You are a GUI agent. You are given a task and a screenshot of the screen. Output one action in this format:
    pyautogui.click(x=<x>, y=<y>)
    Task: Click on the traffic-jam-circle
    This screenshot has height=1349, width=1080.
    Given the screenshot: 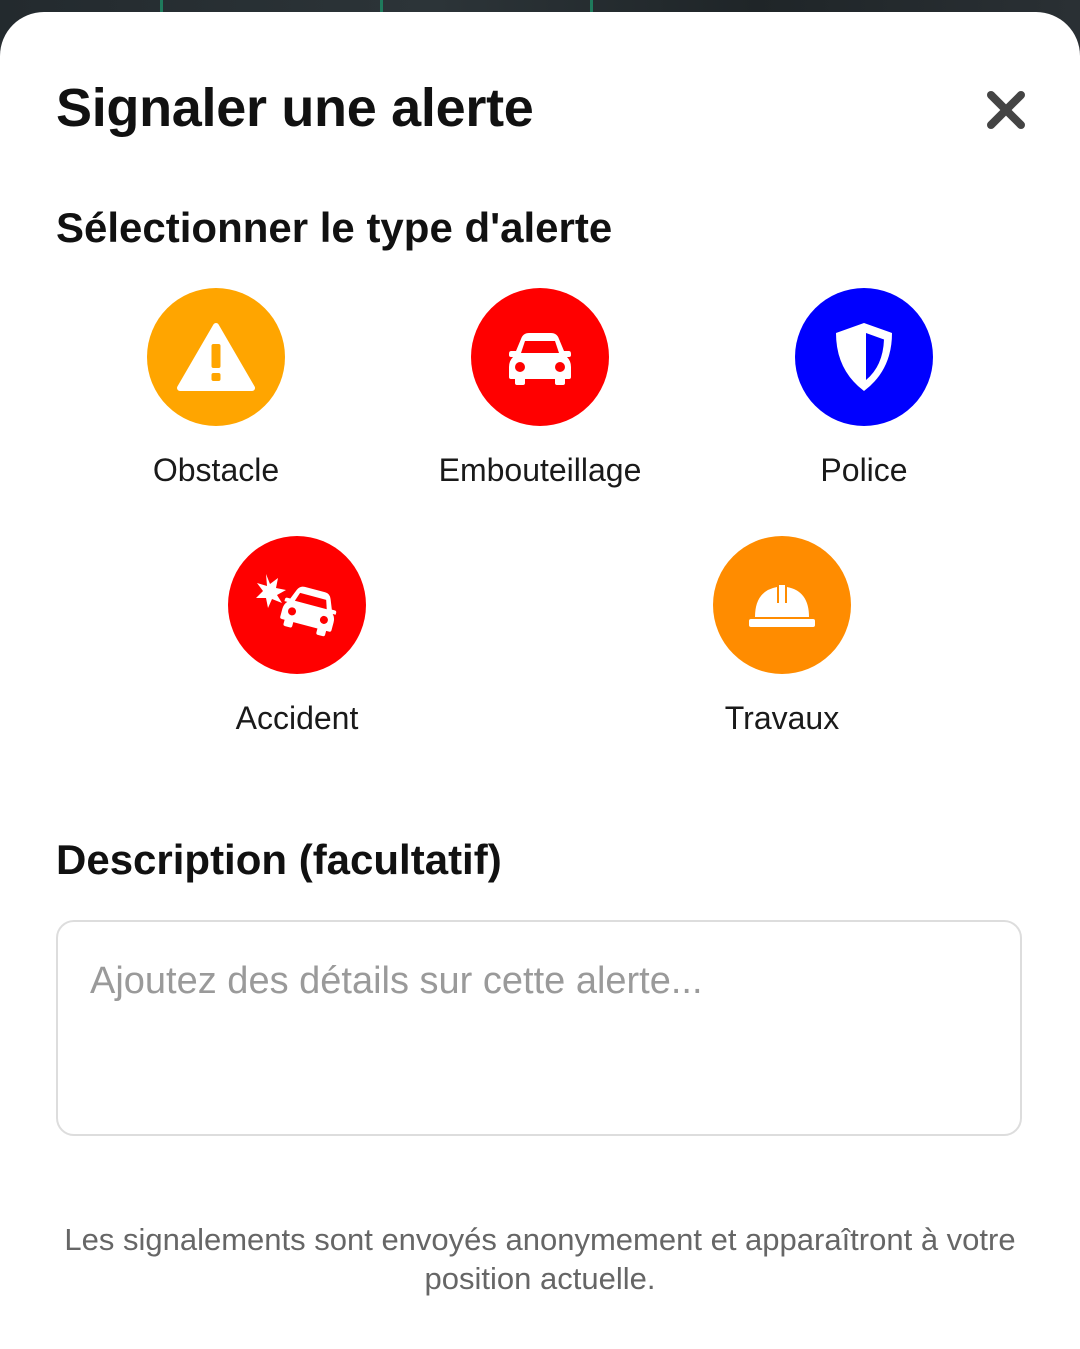 What is the action you would take?
    pyautogui.click(x=540, y=357)
    